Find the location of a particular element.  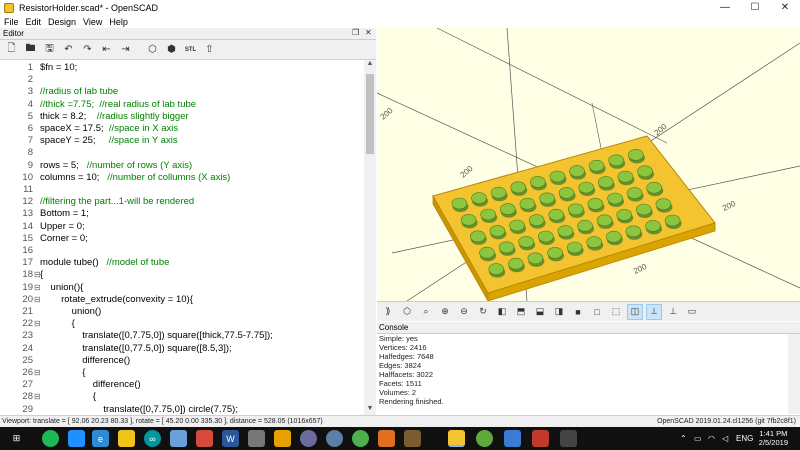

view-left-icon: ◨ is located at coordinates (559, 312).